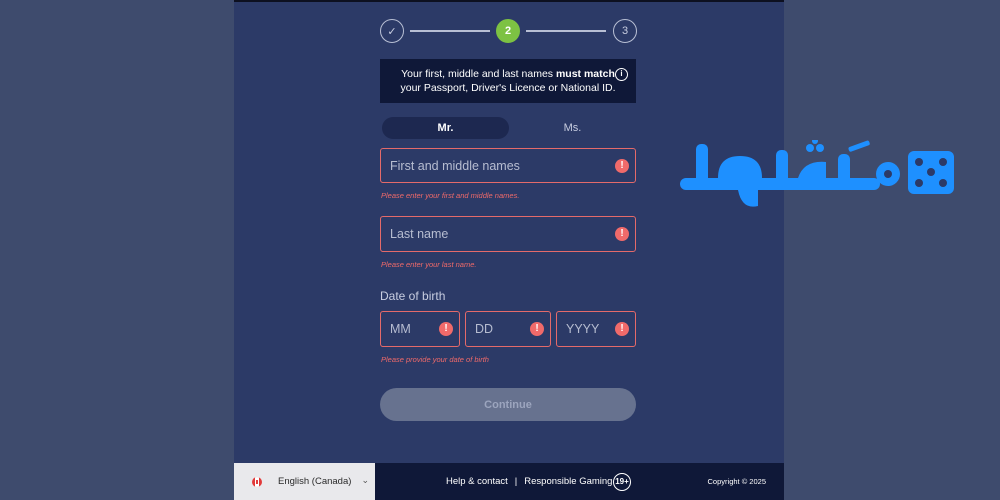 Image resolution: width=1000 pixels, height=500 pixels. I want to click on copyright-text: Copyright © 2025, so click(736, 481).